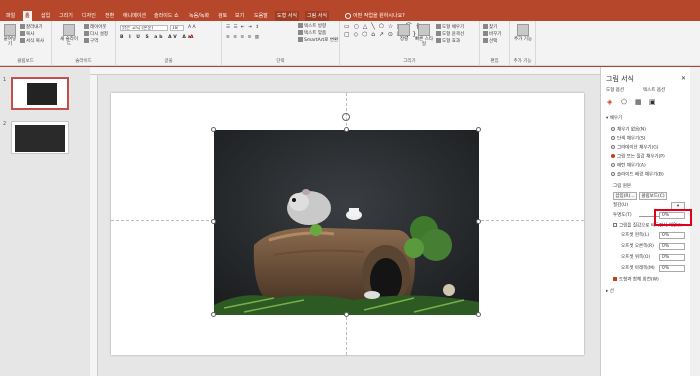 Image resolution: width=700 pixels, height=376 pixels. Describe the element at coordinates (450, 27) in the screenshot. I see `shape-fill-button: 도형 채우기` at that location.